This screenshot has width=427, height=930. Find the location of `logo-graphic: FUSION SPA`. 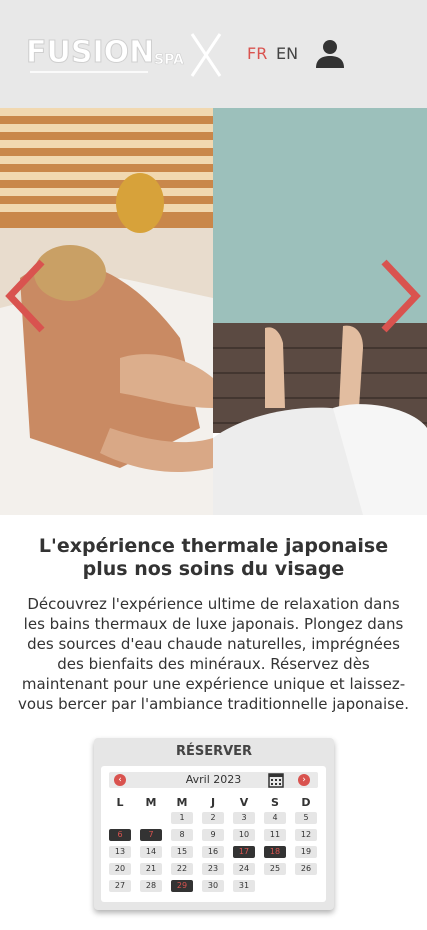

logo-graphic: FUSION SPA is located at coordinates (124, 55).